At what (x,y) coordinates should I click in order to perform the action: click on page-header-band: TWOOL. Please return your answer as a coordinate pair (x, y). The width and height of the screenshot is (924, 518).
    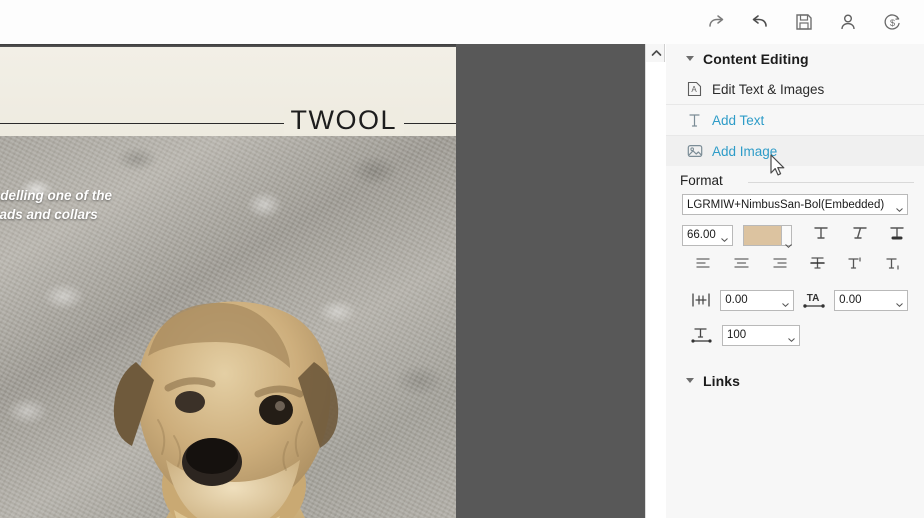
    Looking at the image, I should click on (228, 91).